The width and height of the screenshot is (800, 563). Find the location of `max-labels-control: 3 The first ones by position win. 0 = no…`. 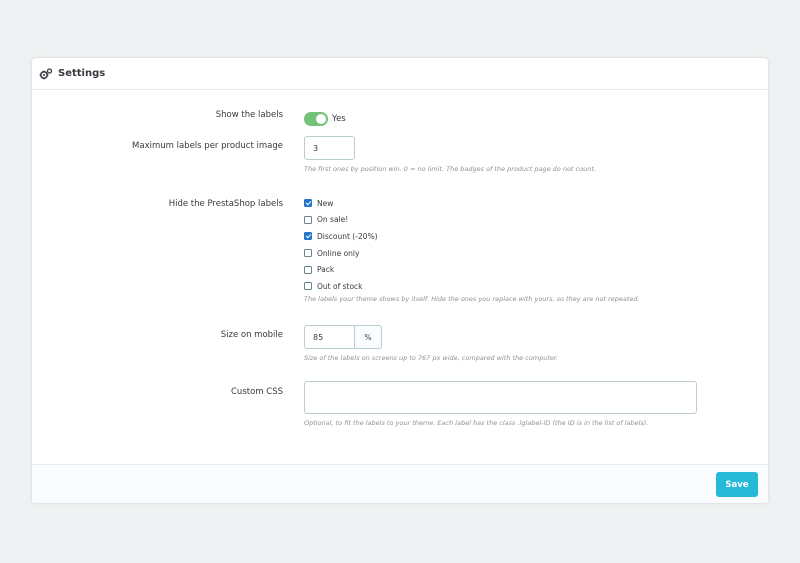

max-labels-control: 3 The first ones by position win. 0 = no… is located at coordinates (450, 154).